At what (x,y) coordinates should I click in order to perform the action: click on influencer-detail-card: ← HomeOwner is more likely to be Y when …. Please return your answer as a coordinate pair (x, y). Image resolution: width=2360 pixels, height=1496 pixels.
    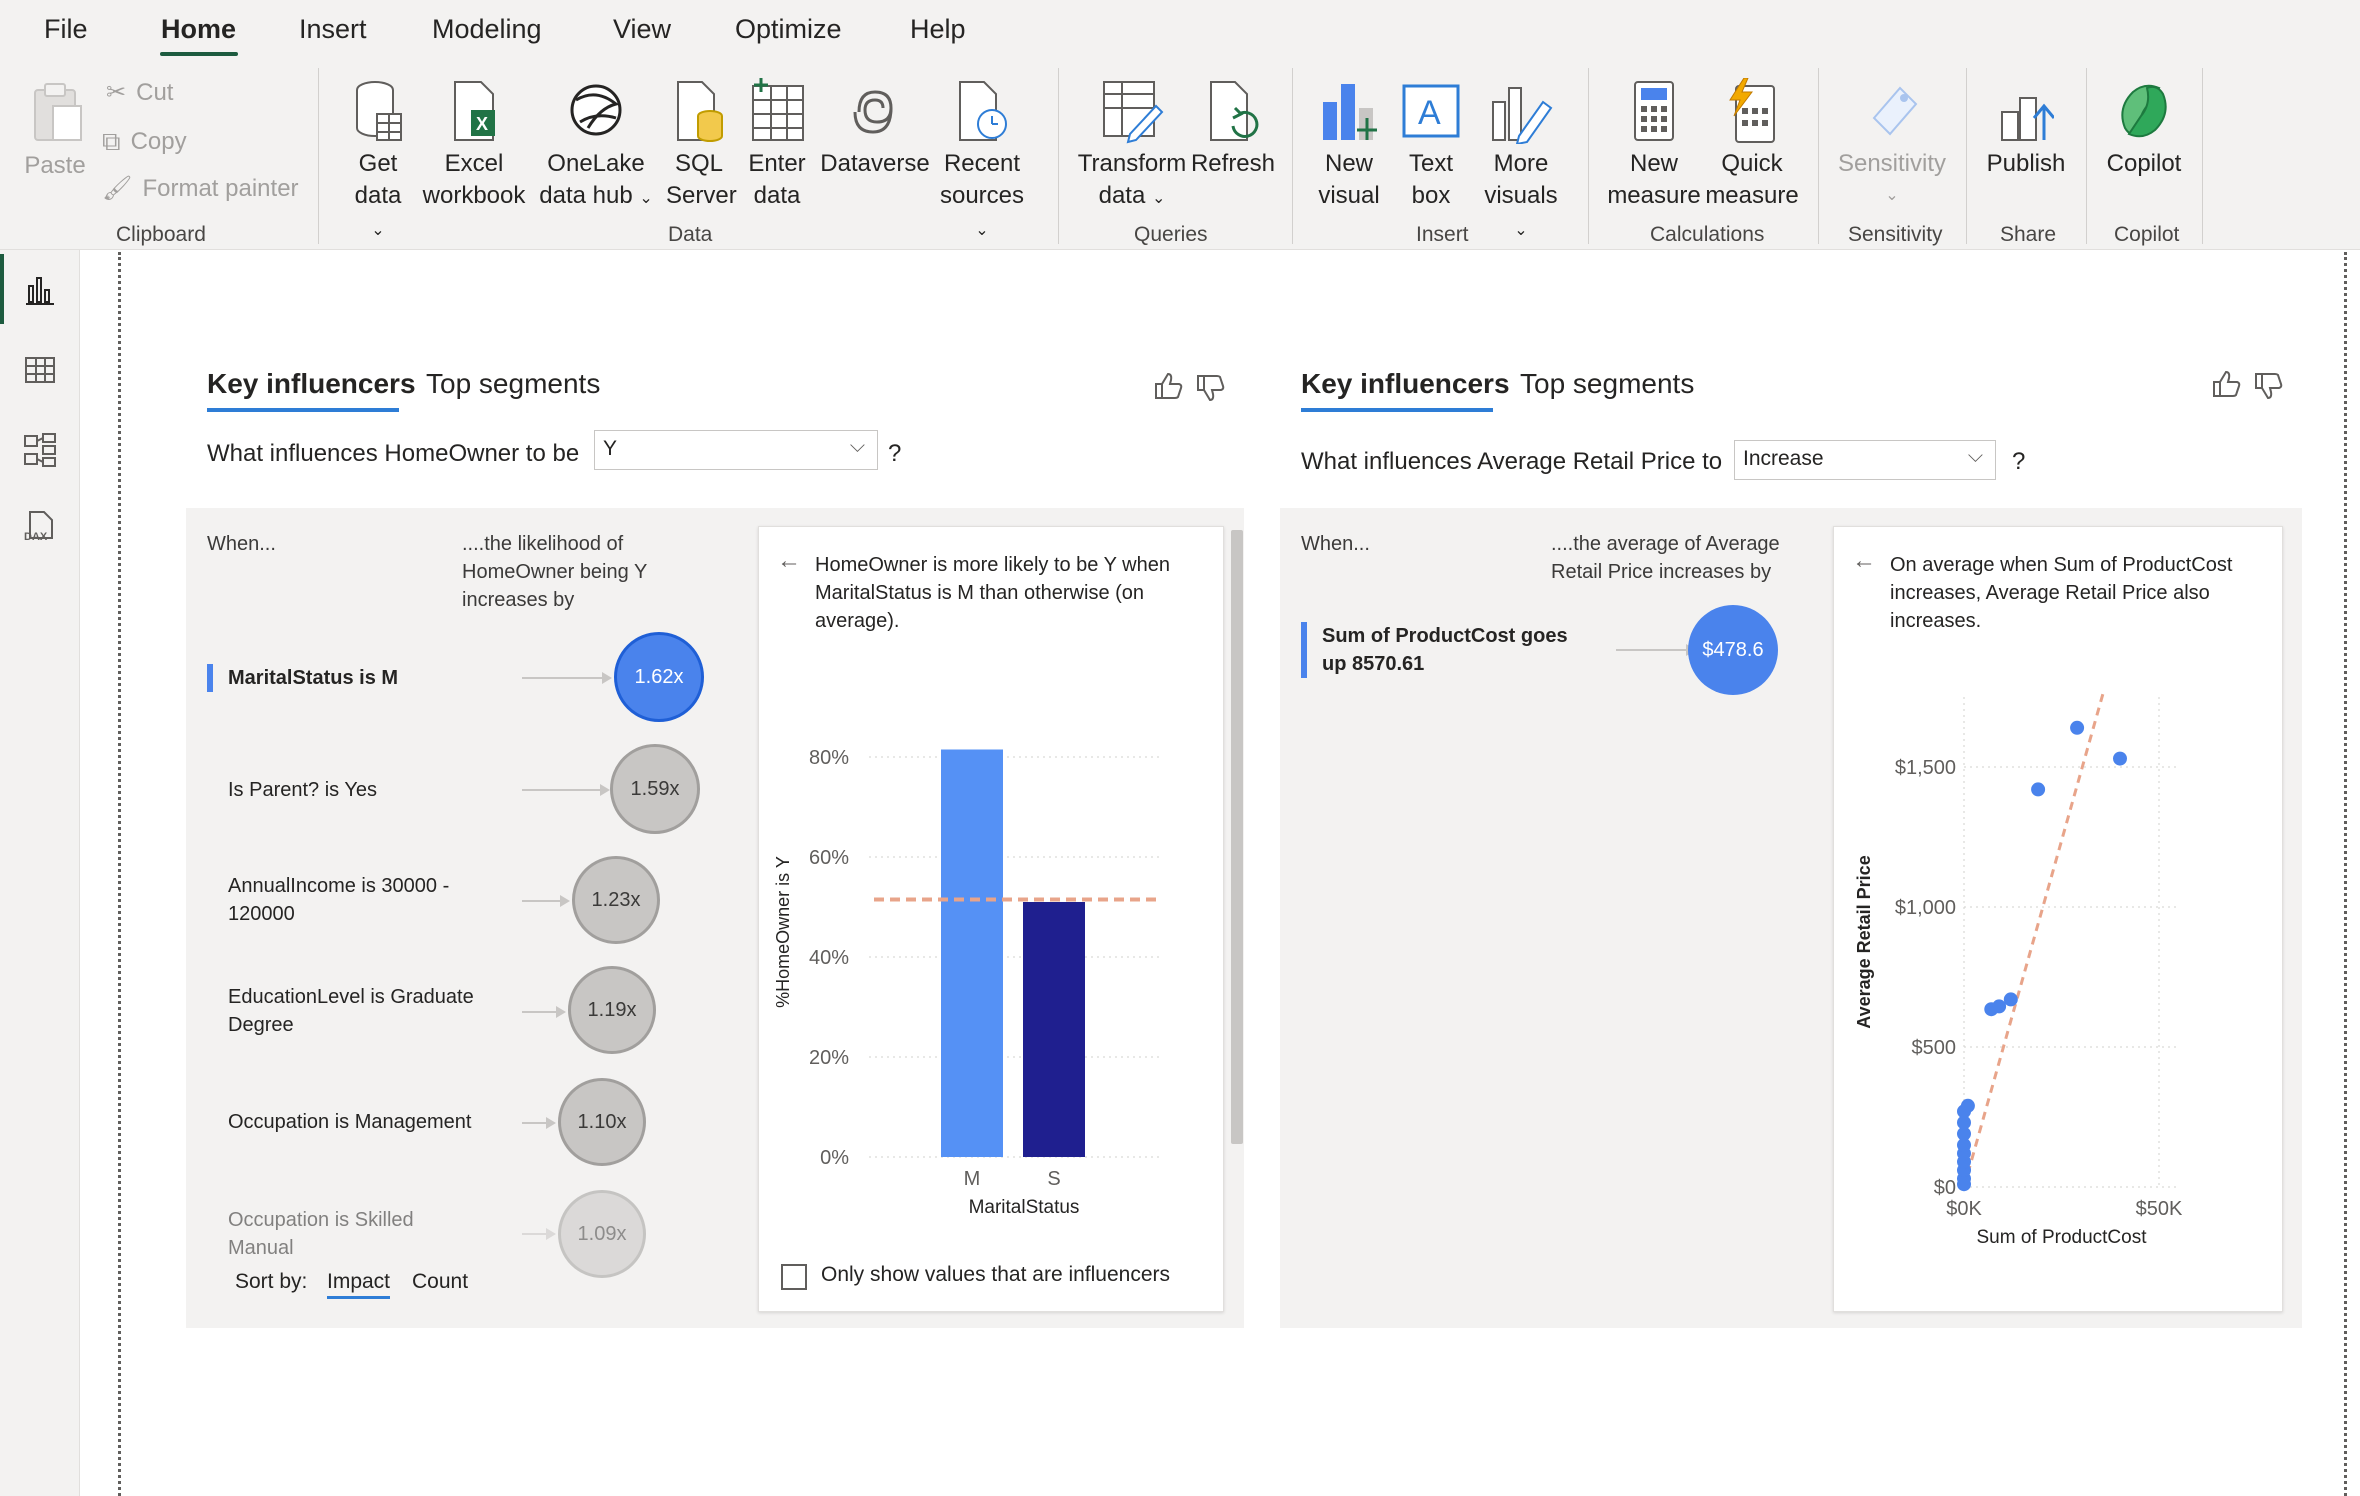
    Looking at the image, I should click on (991, 919).